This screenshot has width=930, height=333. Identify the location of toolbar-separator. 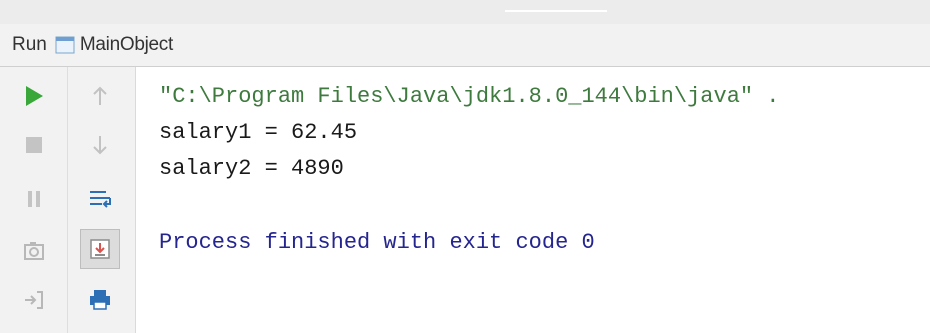
(67, 200).